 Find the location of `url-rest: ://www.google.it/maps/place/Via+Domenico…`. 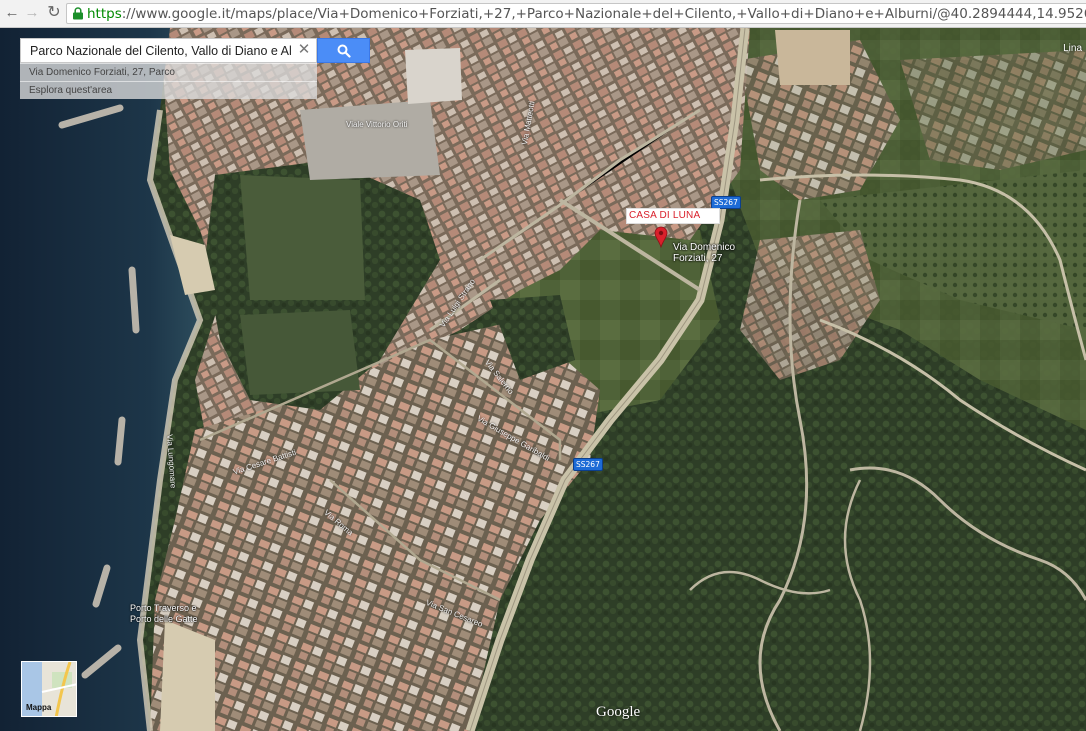

url-rest: ://www.google.it/maps/place/Via+Domenico… is located at coordinates (603, 14).